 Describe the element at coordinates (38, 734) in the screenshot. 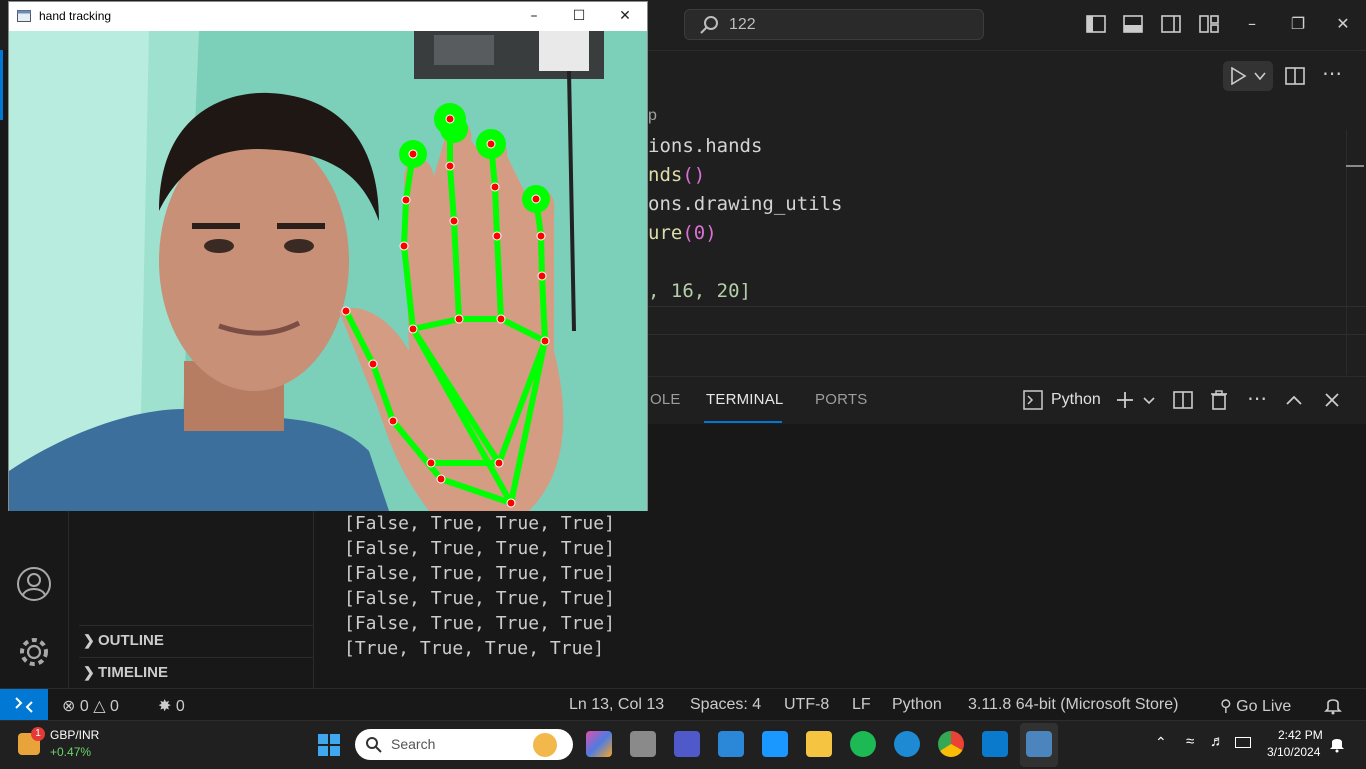

I see `widget-badge: 1` at that location.